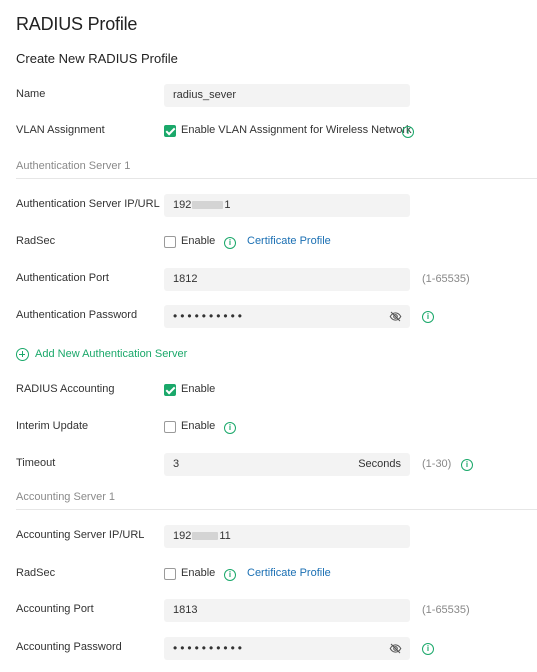 This screenshot has width=537, height=672. I want to click on timeout-row: Timeout 3 Seconds (1-30) i, so click(268, 465).